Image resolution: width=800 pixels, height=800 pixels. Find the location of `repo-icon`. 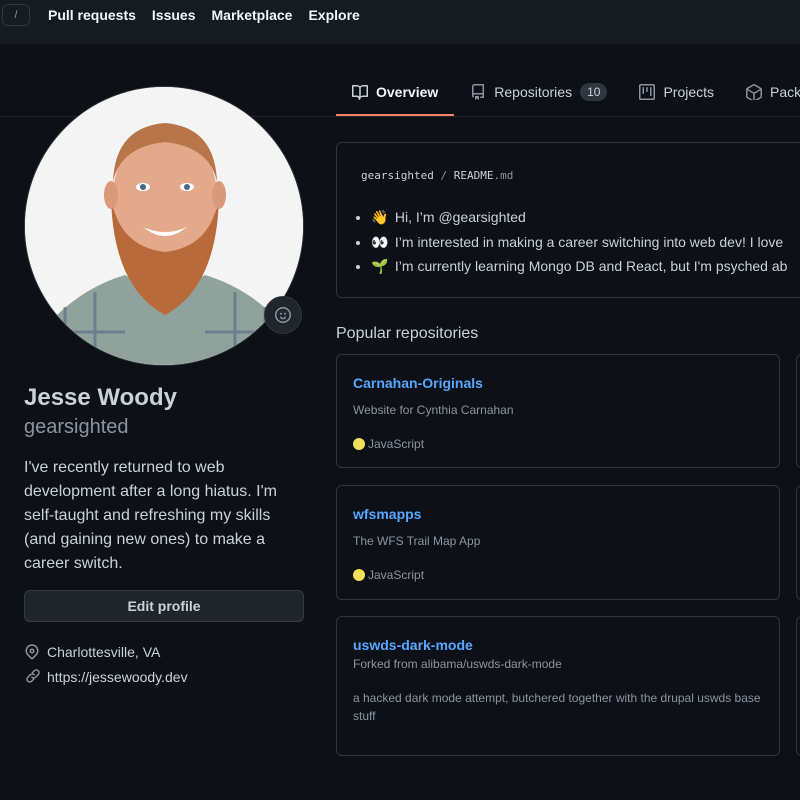

repo-icon is located at coordinates (478, 92).